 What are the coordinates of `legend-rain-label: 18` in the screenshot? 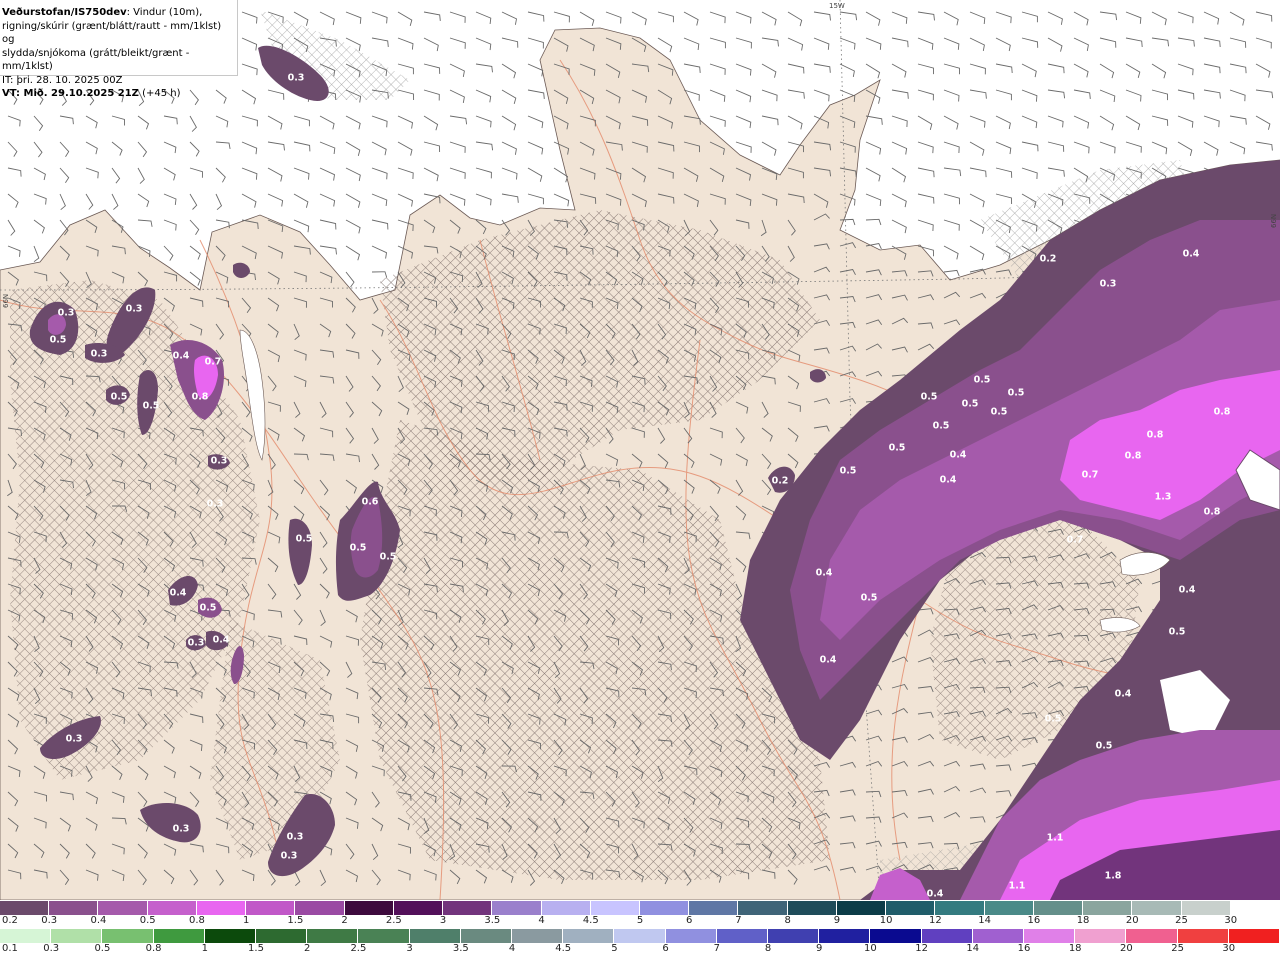 It's located at (1075, 948).